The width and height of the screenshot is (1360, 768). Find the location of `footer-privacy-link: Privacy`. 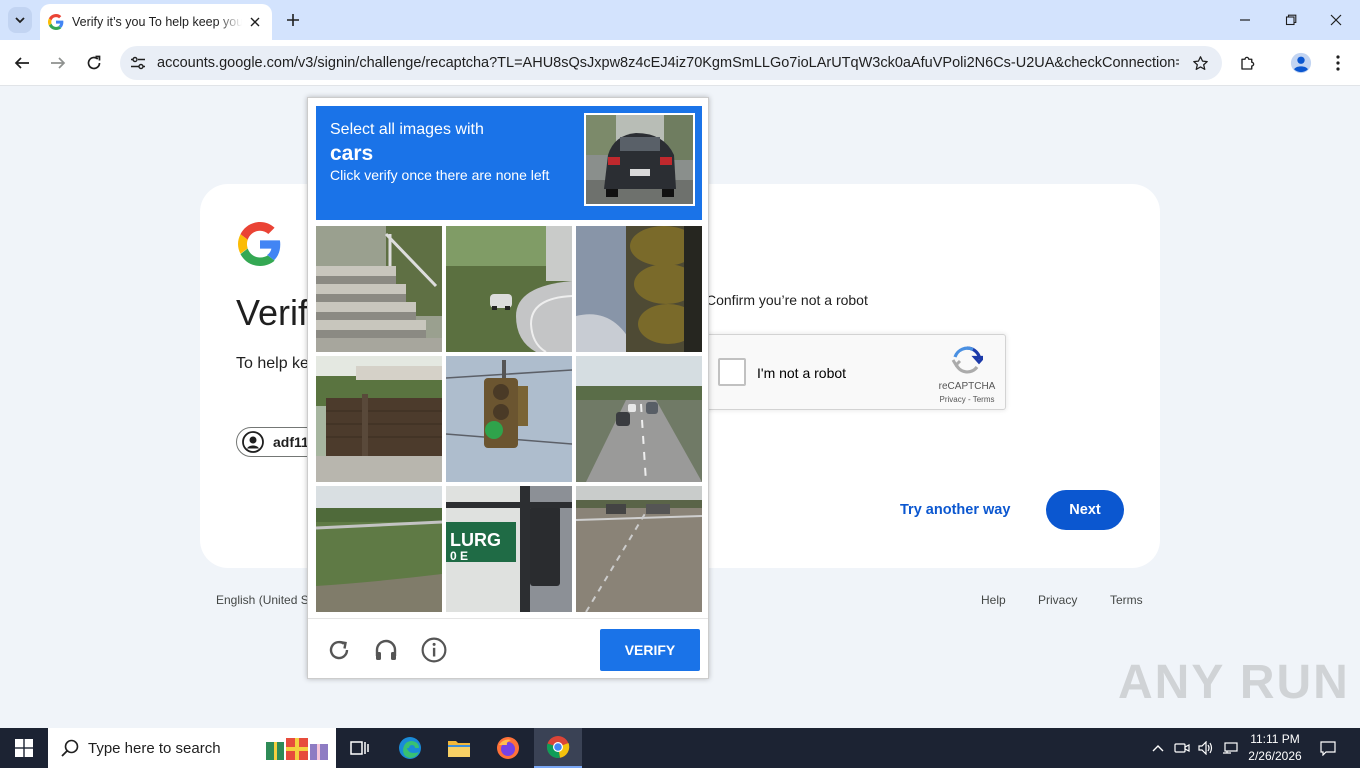

footer-privacy-link: Privacy is located at coordinates (1074, 600).